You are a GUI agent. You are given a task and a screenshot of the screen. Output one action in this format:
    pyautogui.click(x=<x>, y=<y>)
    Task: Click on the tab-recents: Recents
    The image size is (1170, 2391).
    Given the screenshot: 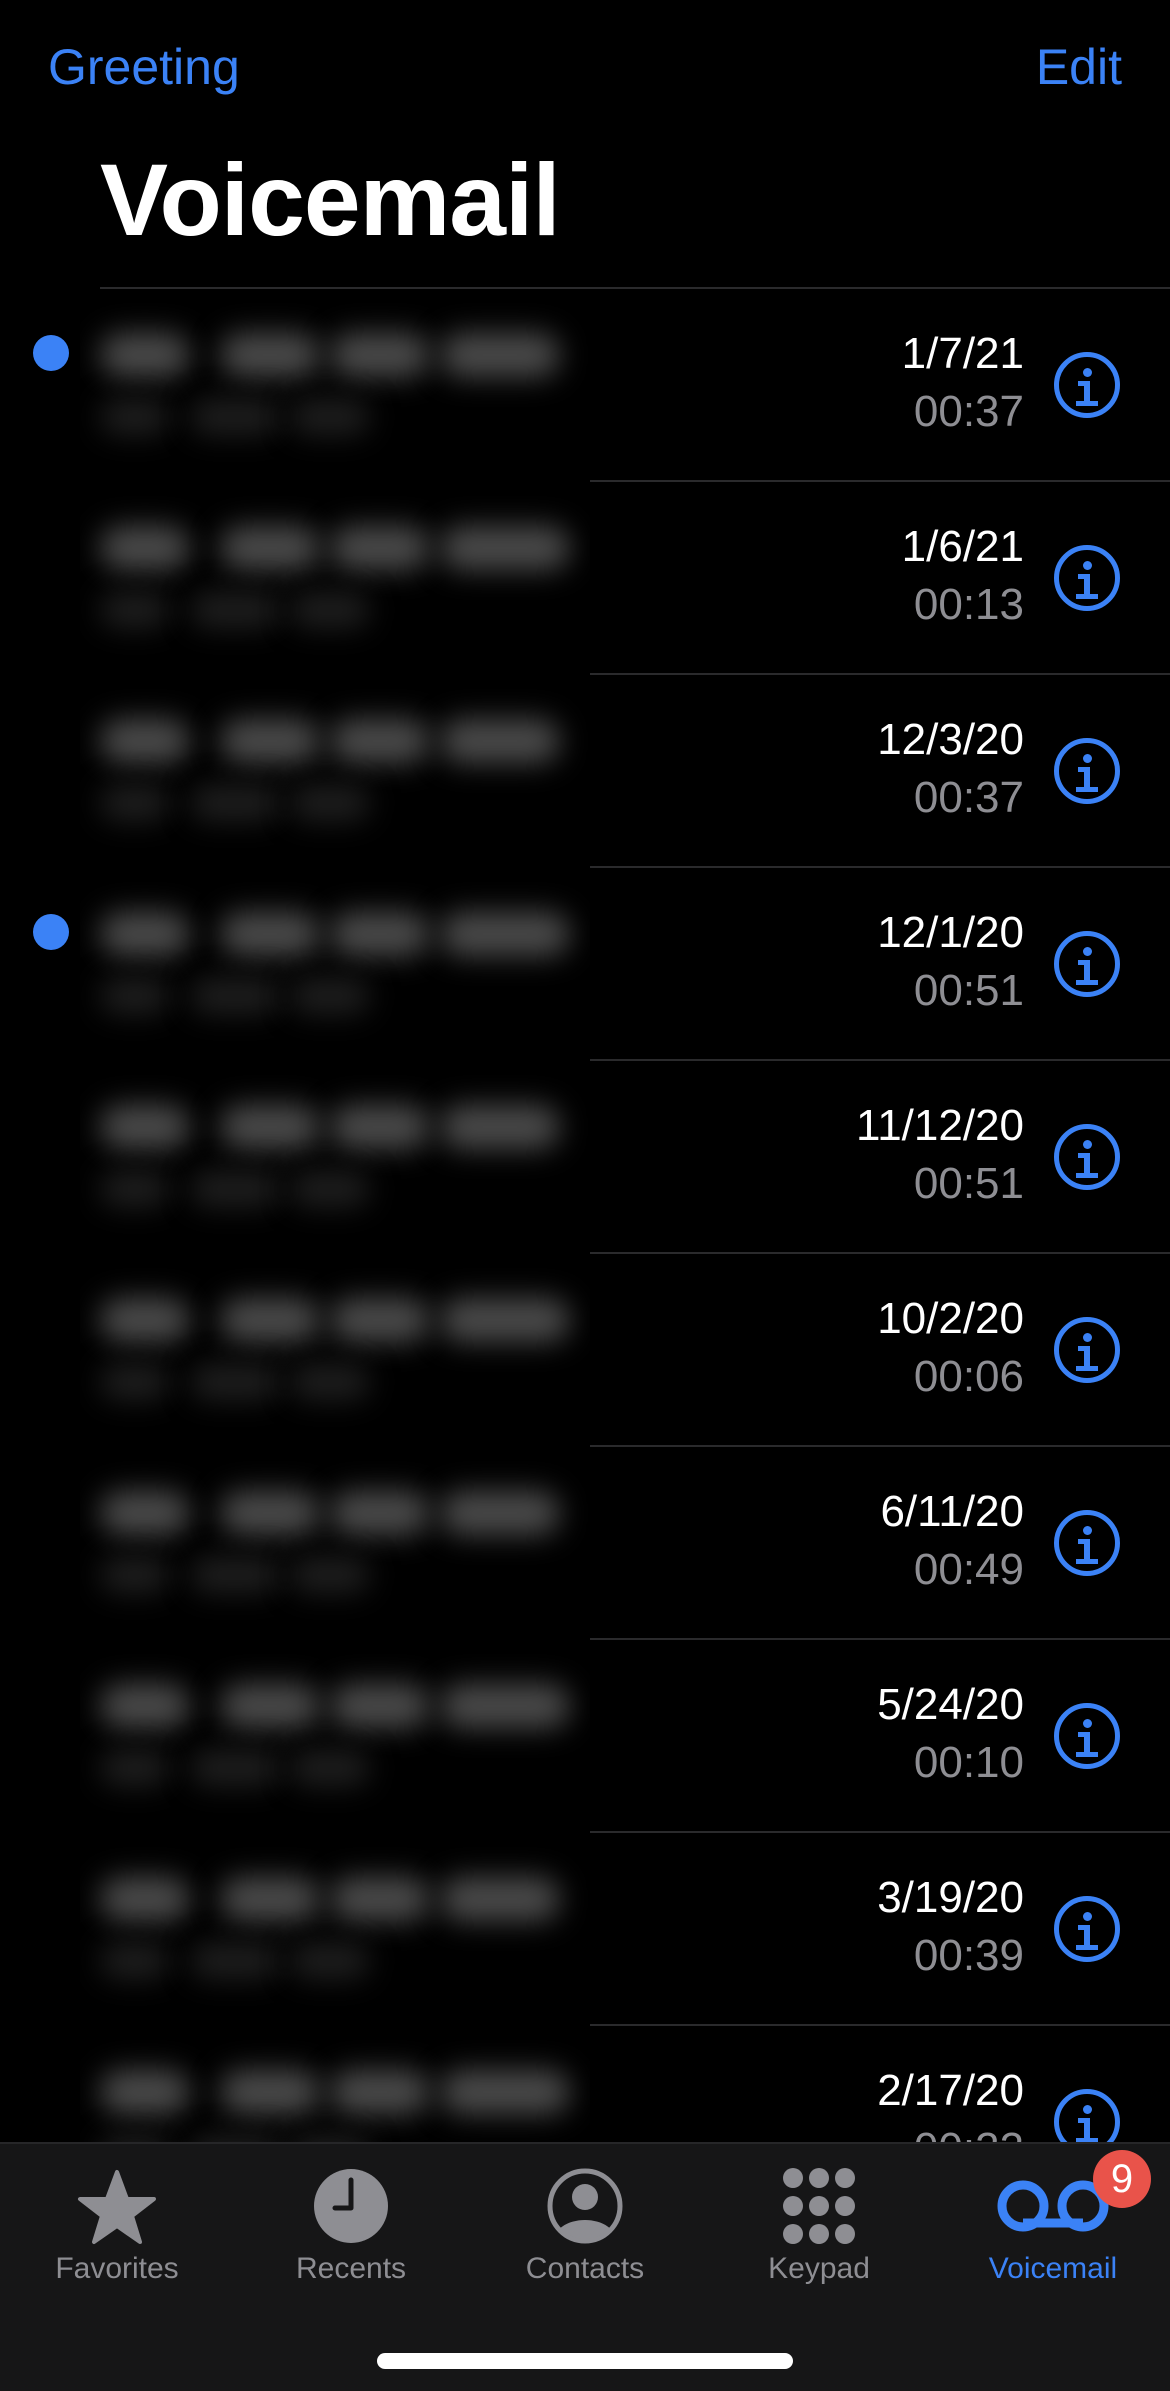 What is the action you would take?
    pyautogui.click(x=351, y=2219)
    